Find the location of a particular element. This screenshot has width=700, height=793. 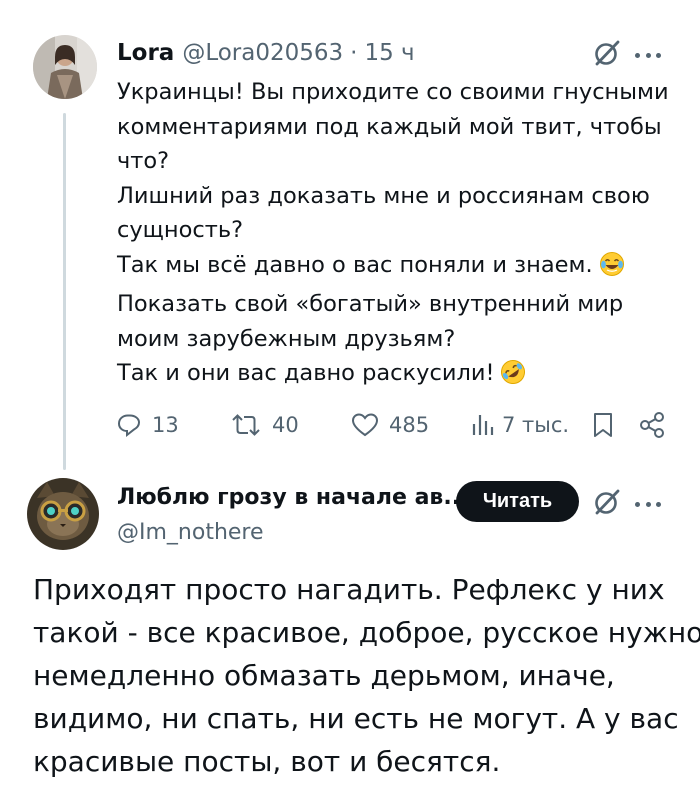

bookmark-button is located at coordinates (603, 425).